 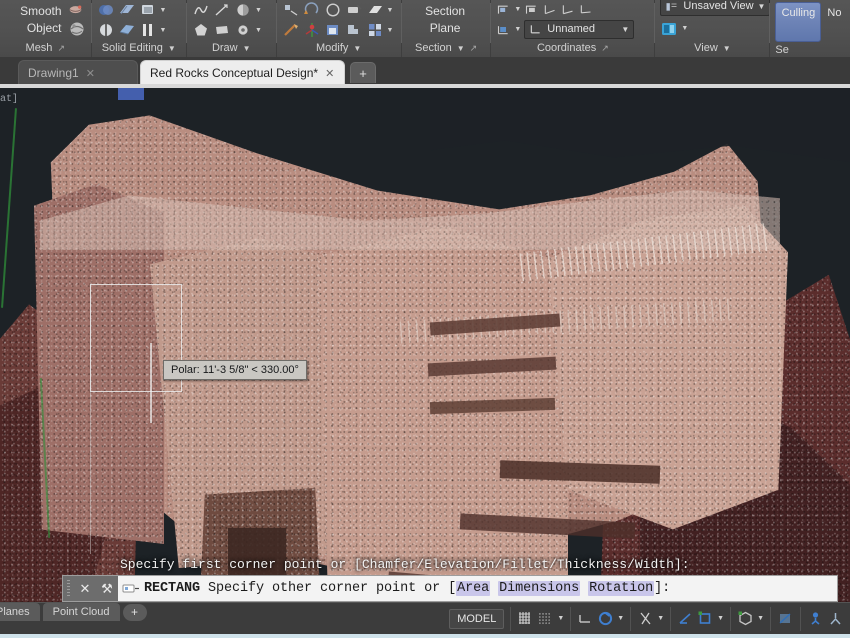 What do you see at coordinates (473, 588) in the screenshot?
I see `command-keyword-area: Area` at bounding box center [473, 588].